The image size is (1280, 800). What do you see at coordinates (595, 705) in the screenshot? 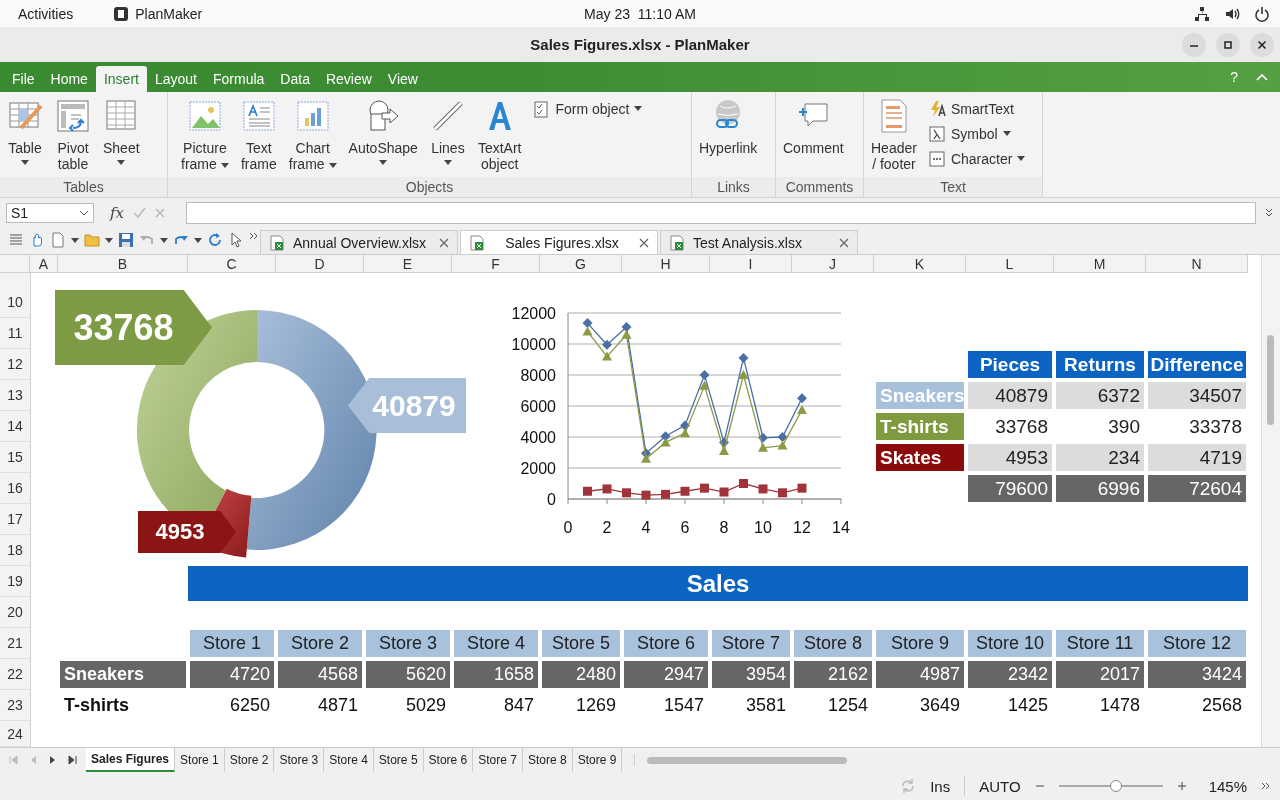
I see `table-cell-text: 1269` at bounding box center [595, 705].